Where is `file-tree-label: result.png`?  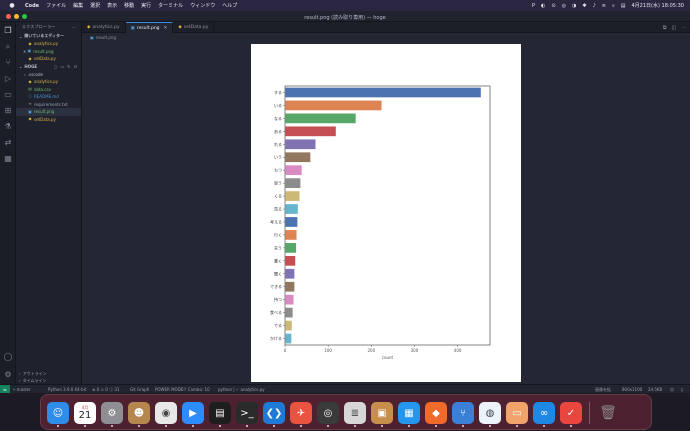
file-tree-label: result.png is located at coordinates (44, 112).